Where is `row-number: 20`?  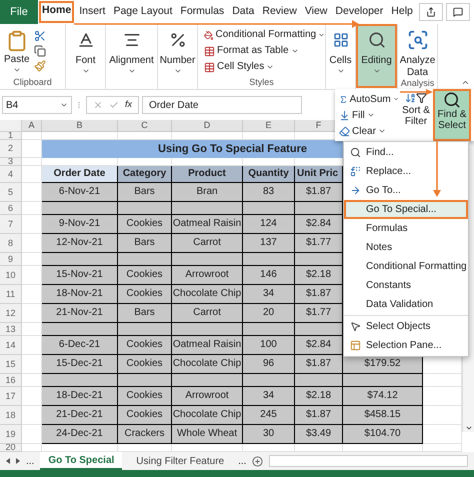
row-number: 20 is located at coordinates (11, 448).